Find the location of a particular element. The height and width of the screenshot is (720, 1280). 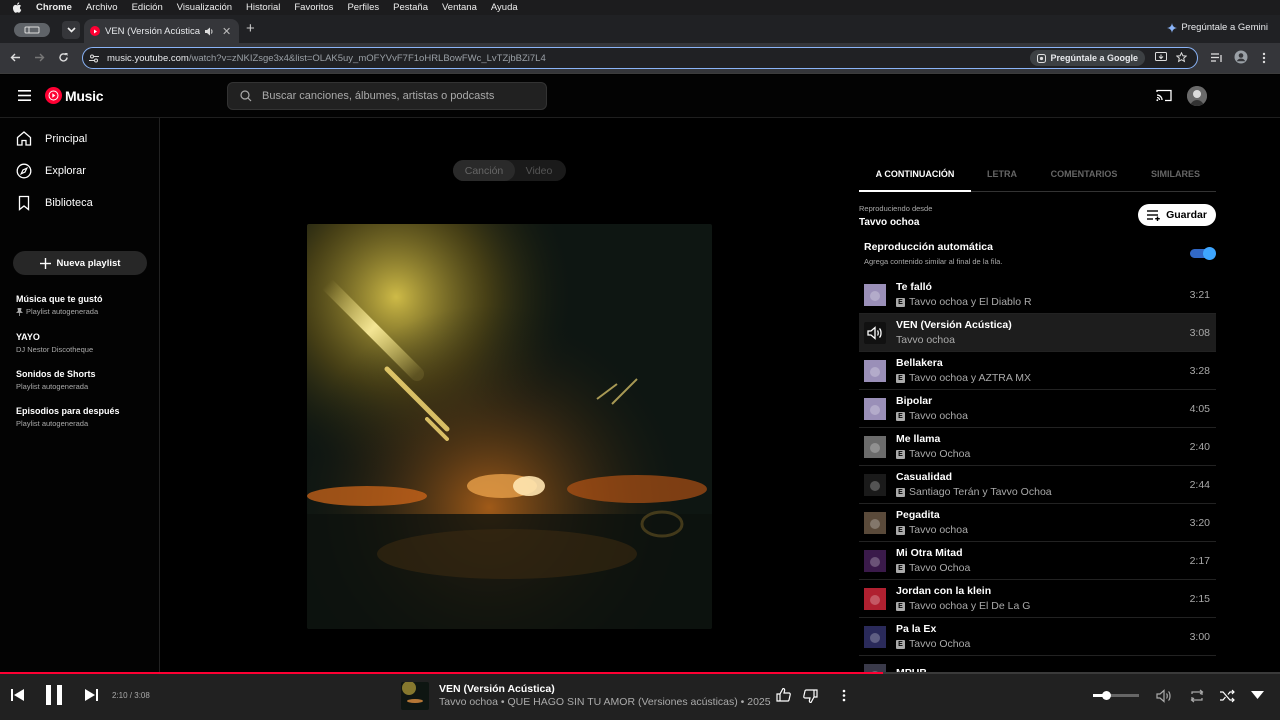

volume-icon is located at coordinates (1164, 696).